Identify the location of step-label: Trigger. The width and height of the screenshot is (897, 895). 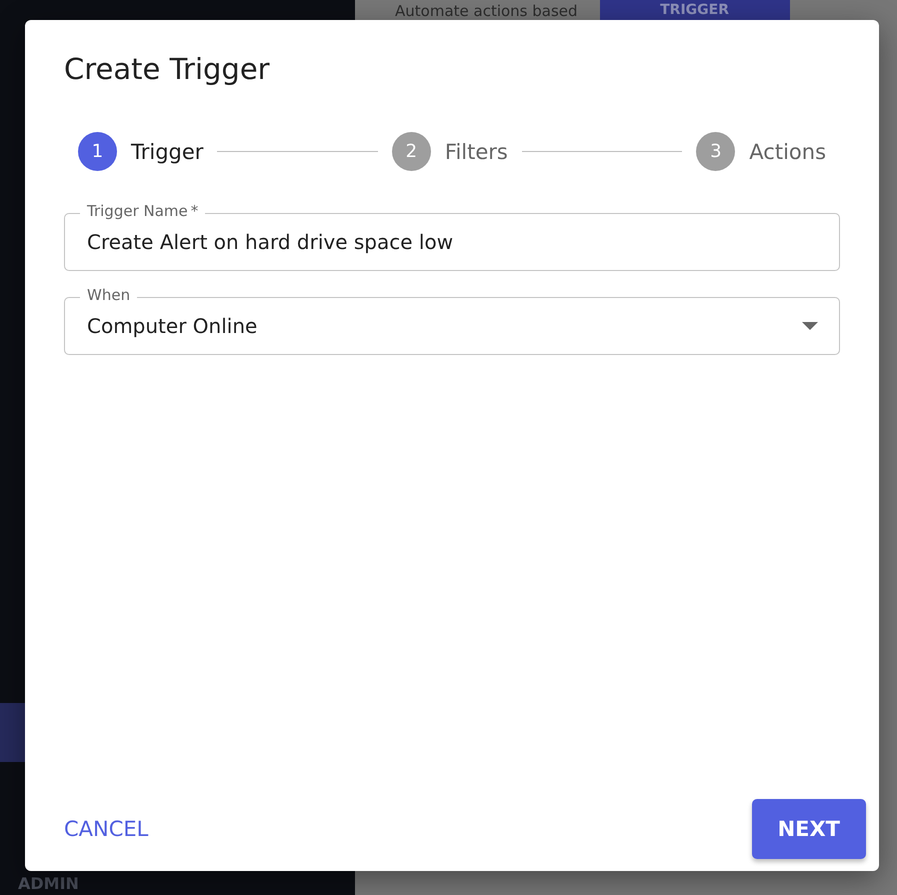
(167, 152).